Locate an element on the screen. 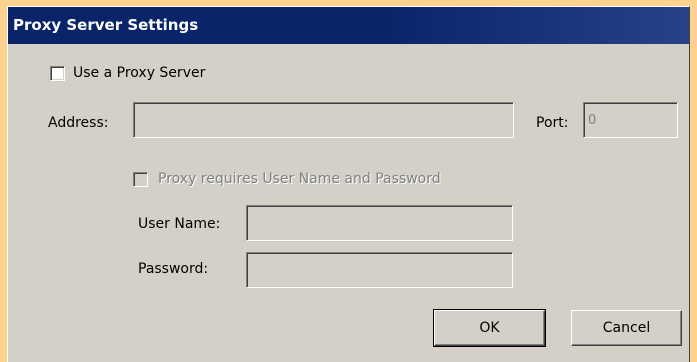 This screenshot has height=362, width=697. dialog-title: Proxy Server Settings is located at coordinates (348, 25).